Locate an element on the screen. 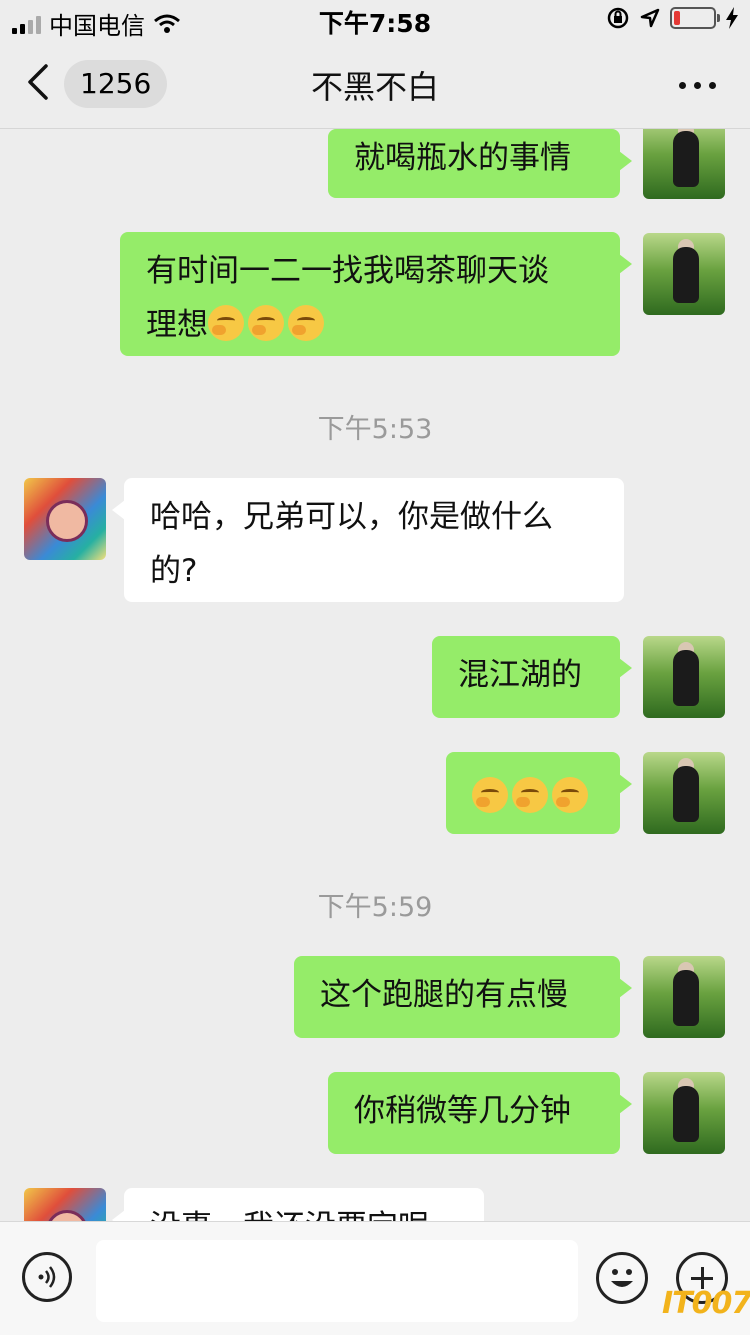  emoji-smile-icon is located at coordinates (622, 1278).